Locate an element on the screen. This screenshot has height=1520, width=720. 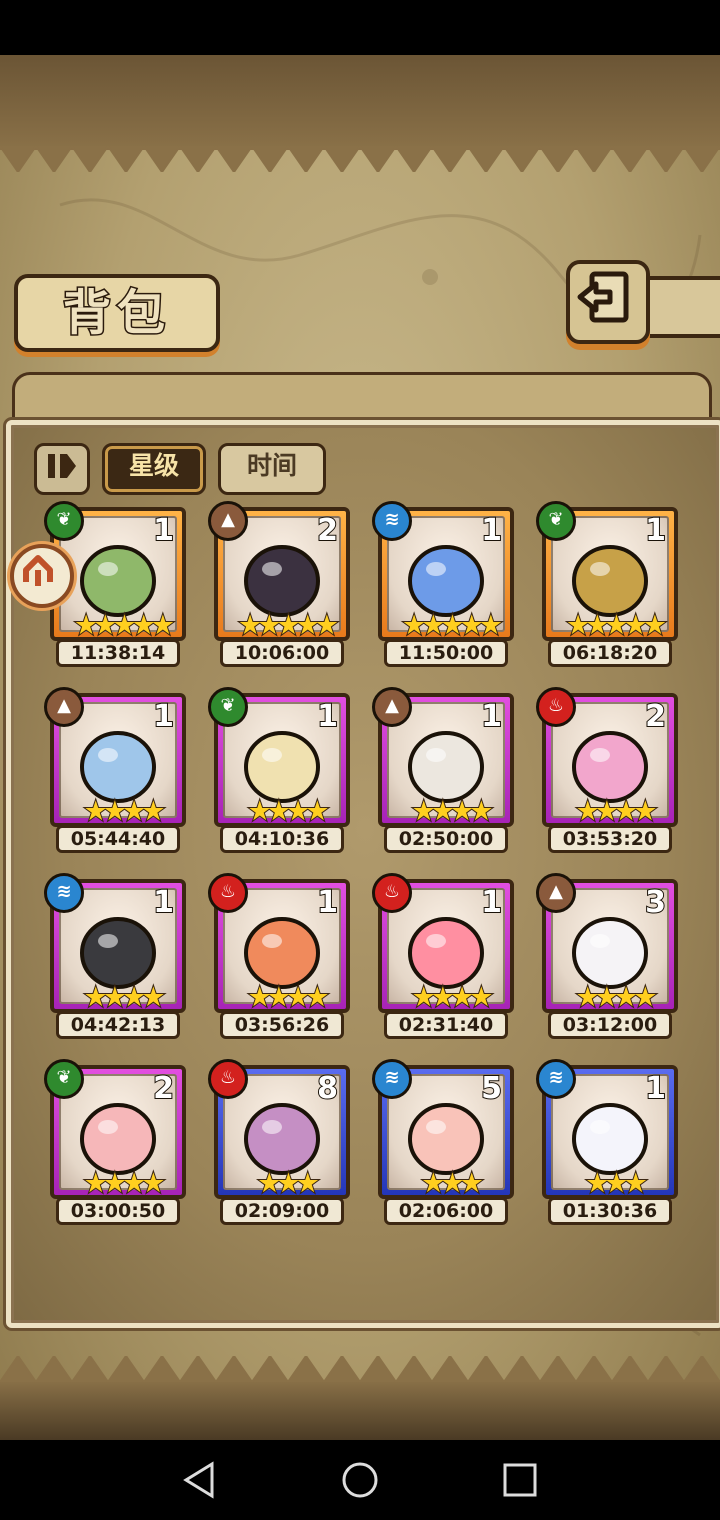
item-stars: ★★★★★ is located at coordinates (452, 626).